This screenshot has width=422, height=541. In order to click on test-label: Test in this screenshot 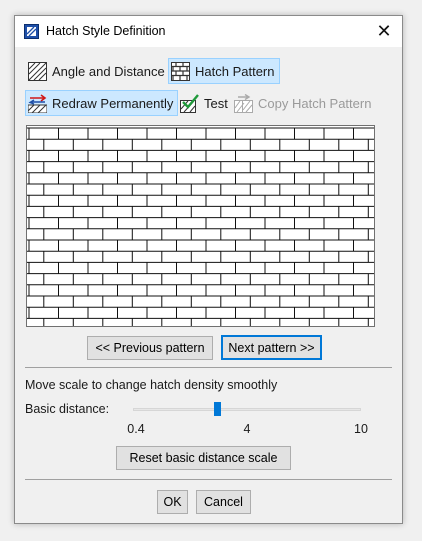, I will do `click(216, 103)`.